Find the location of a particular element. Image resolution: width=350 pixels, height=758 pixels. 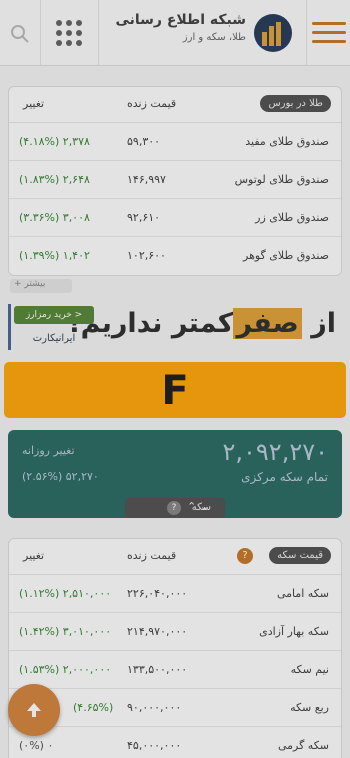

coin-price: ۲۲۶,۰۴۰,۰۰۰ is located at coordinates (157, 593).